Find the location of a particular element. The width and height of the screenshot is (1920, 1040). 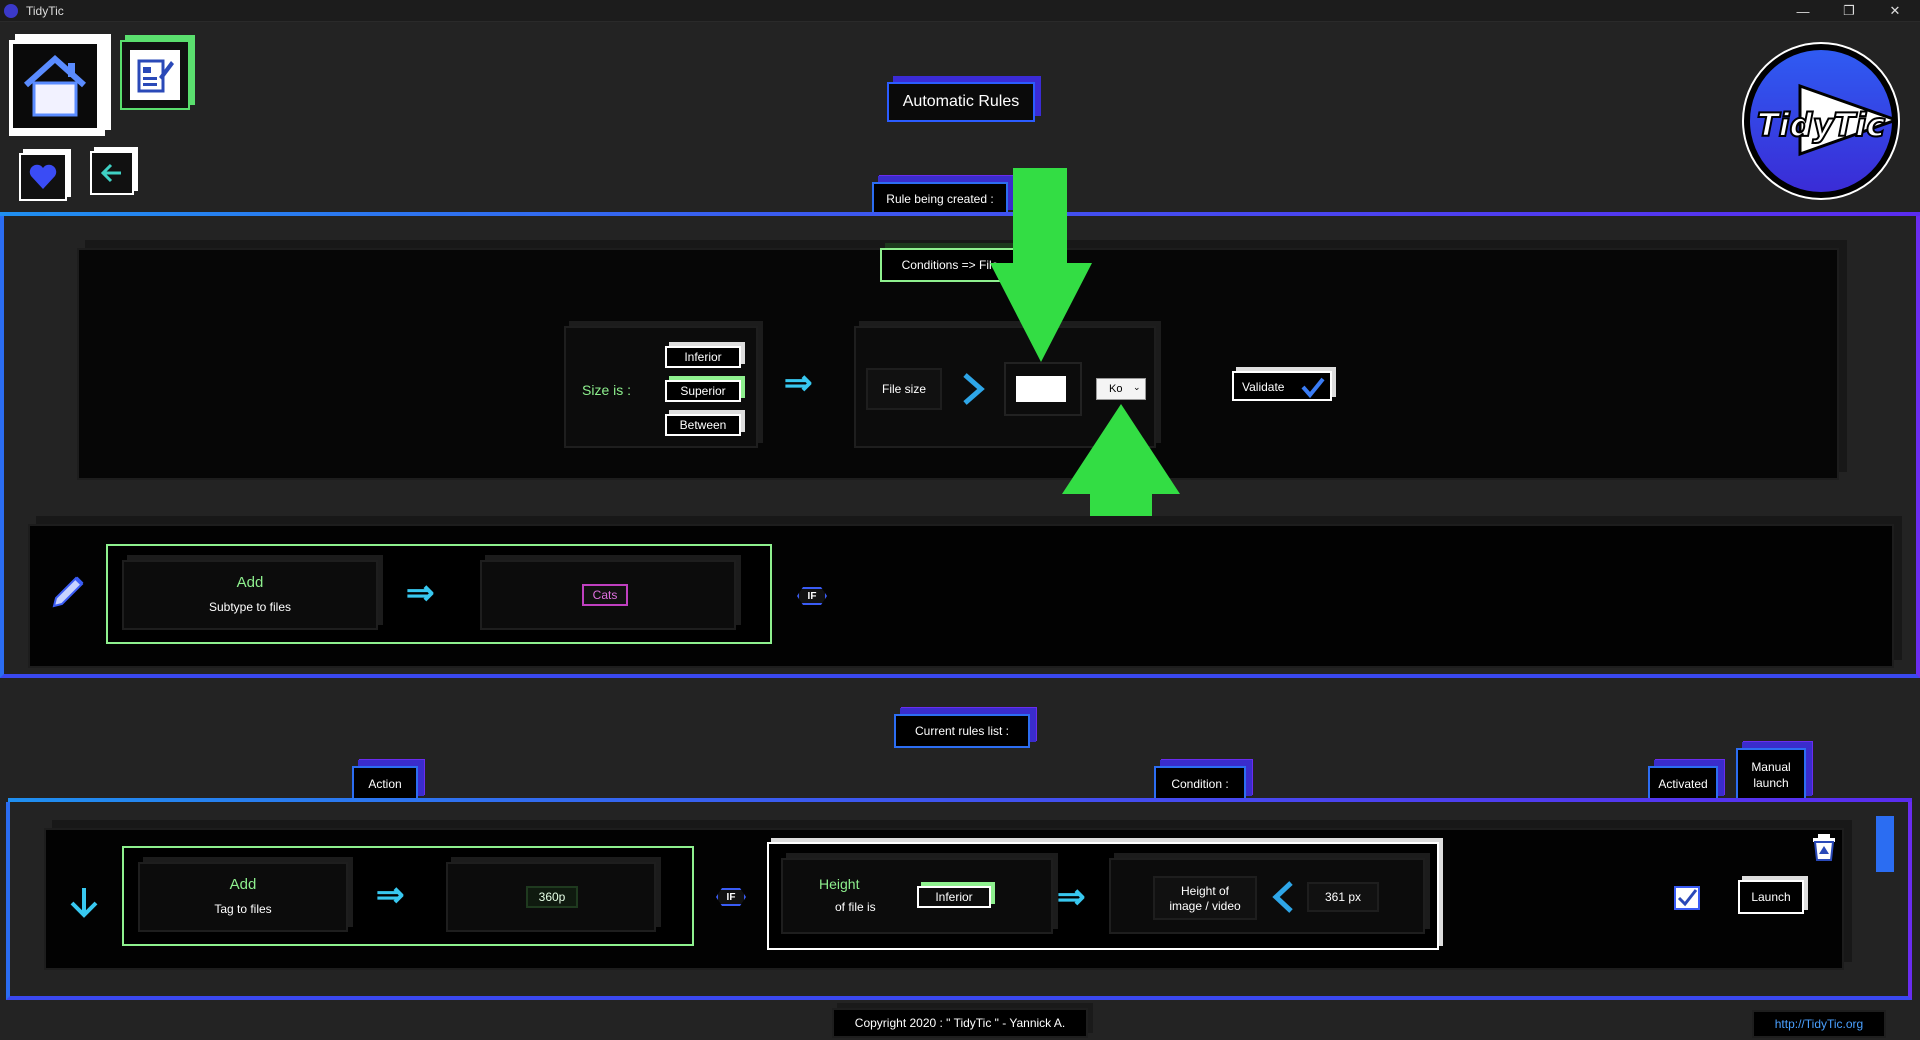

validate-label: Validate is located at coordinates (1263, 387).